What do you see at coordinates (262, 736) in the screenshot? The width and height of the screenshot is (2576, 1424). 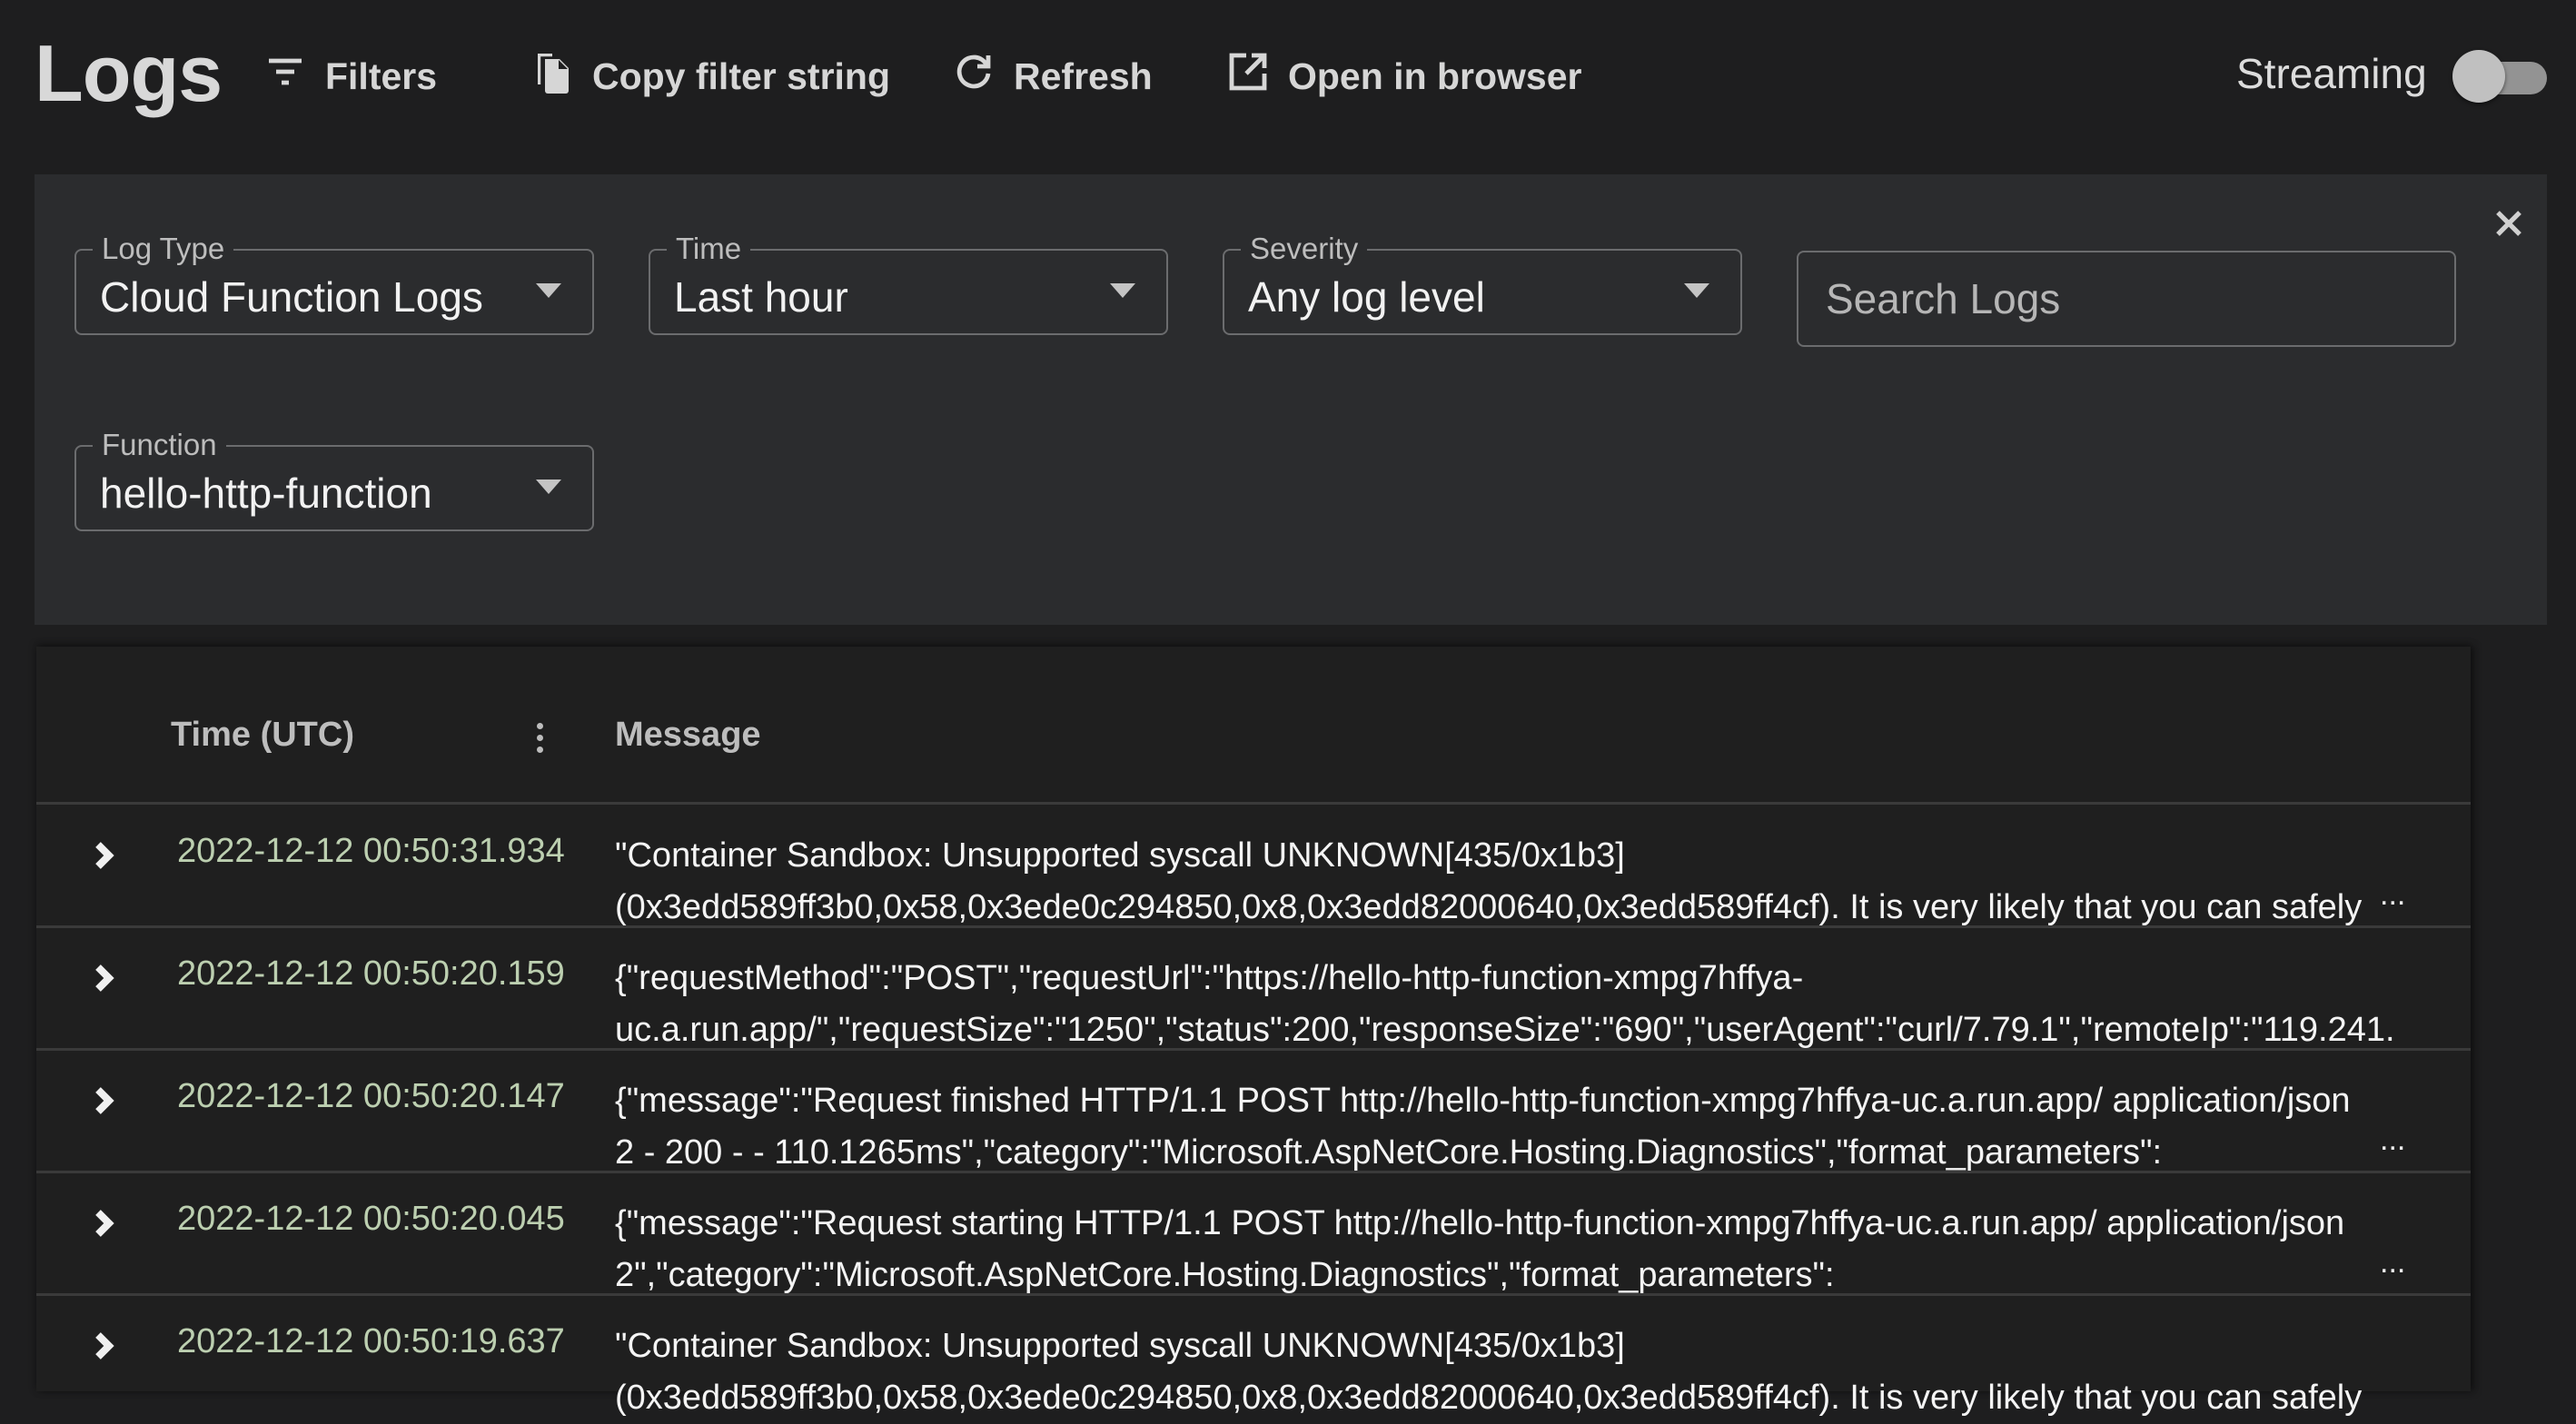 I see `column-header-time: Time (UTC)` at bounding box center [262, 736].